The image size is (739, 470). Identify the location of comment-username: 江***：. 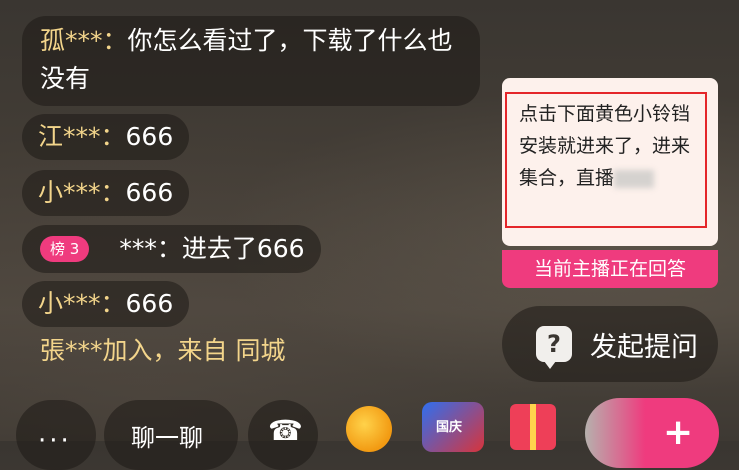
(82, 136).